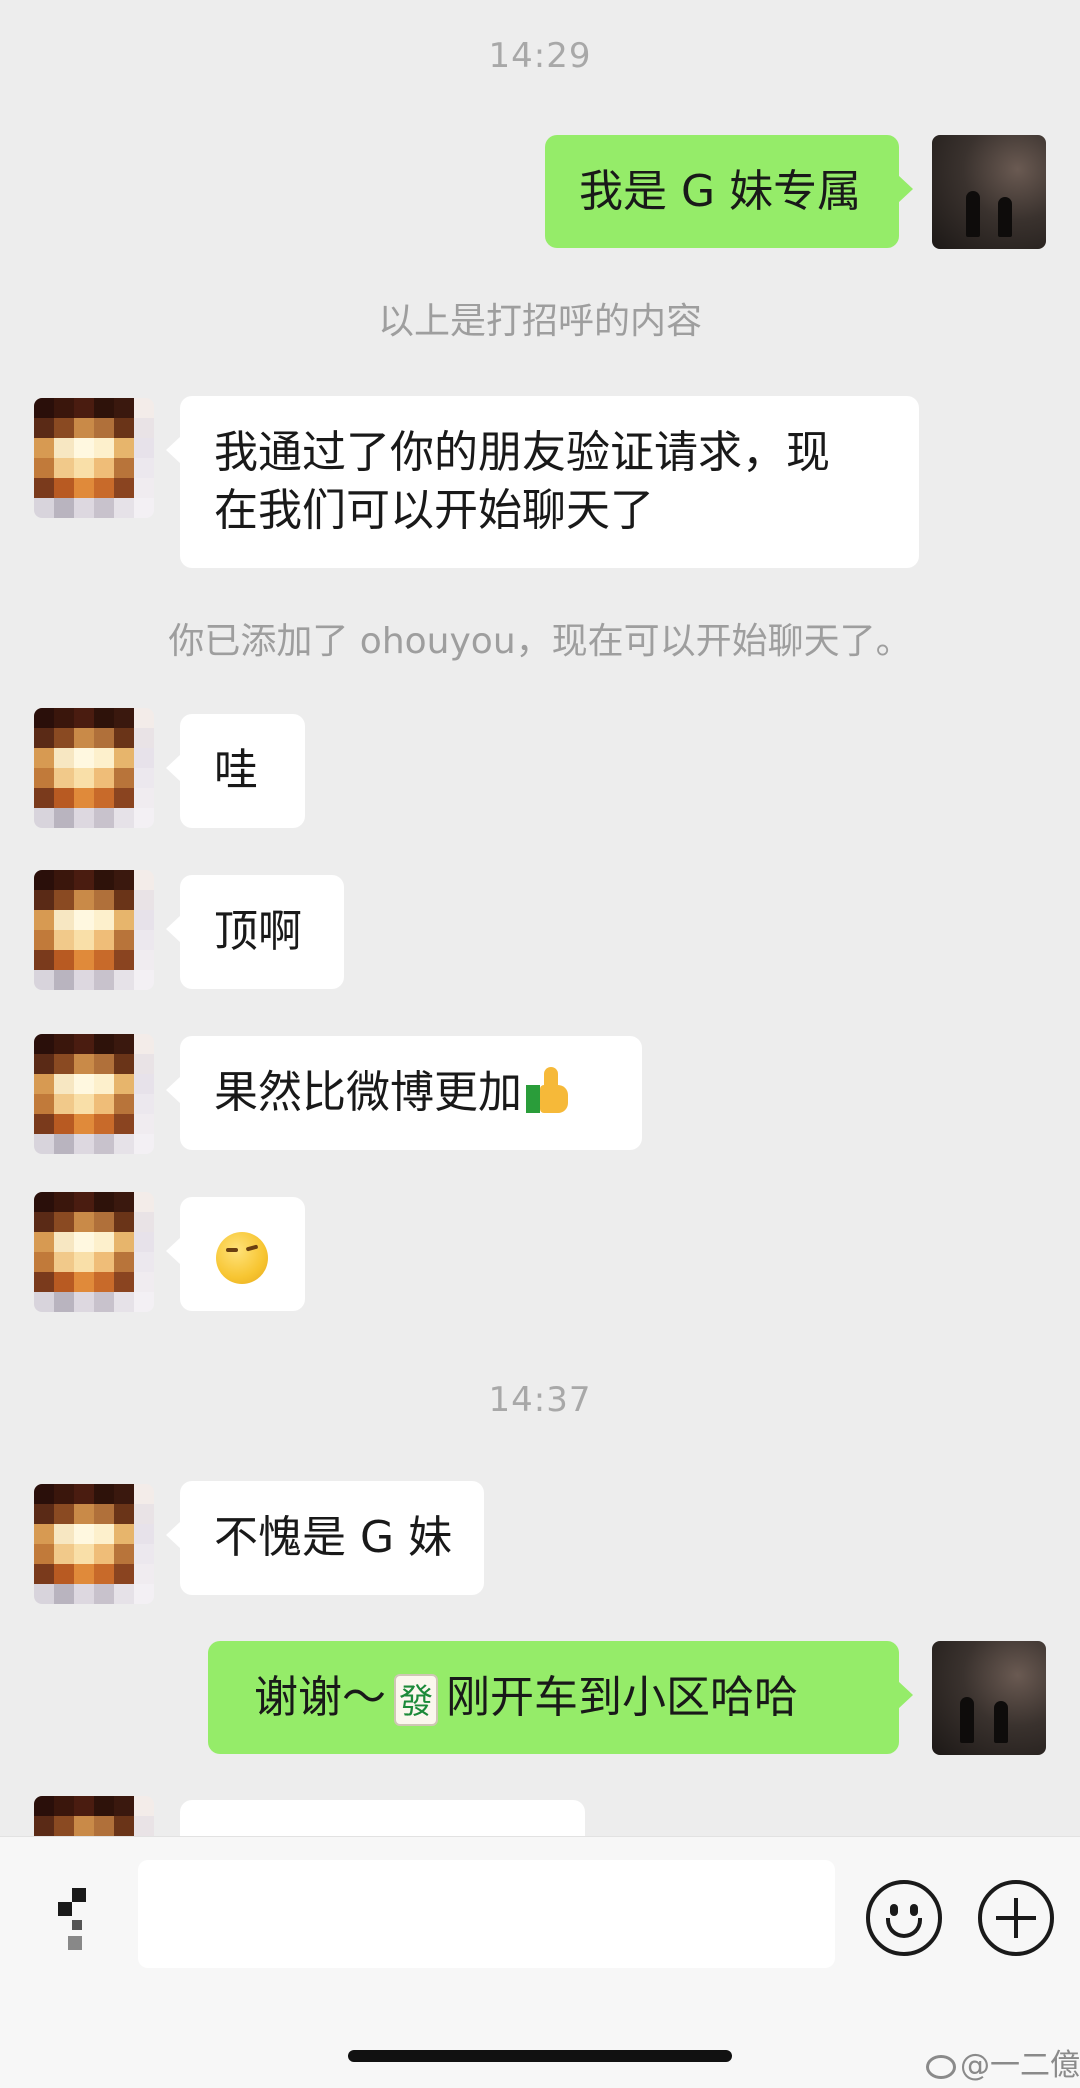 The height and width of the screenshot is (2088, 1080). Describe the element at coordinates (382, 1818) in the screenshot. I see `message-bubble-incoming-partial` at that location.